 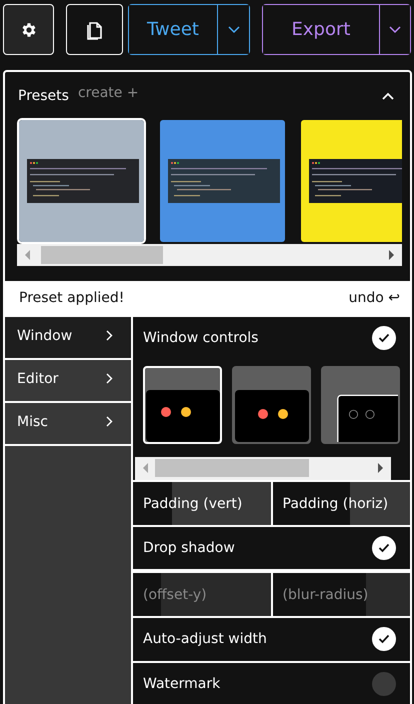 I want to click on export-dropdown-button, so click(x=394, y=29).